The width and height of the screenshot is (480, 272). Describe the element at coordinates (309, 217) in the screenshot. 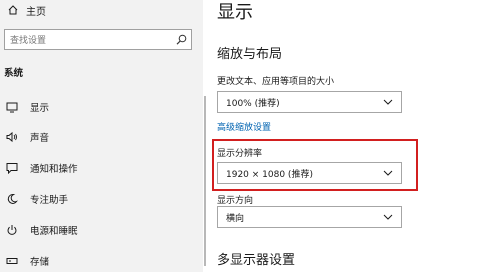

I see `orientation-dropdown: 横向` at that location.